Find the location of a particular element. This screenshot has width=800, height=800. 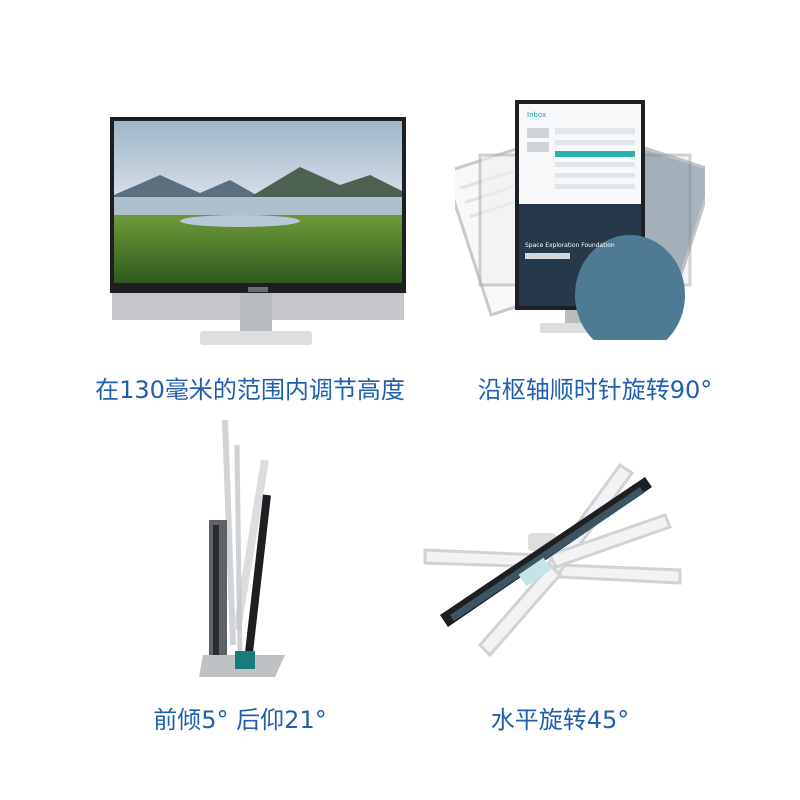

monitor-front-image is located at coordinates (258, 231).